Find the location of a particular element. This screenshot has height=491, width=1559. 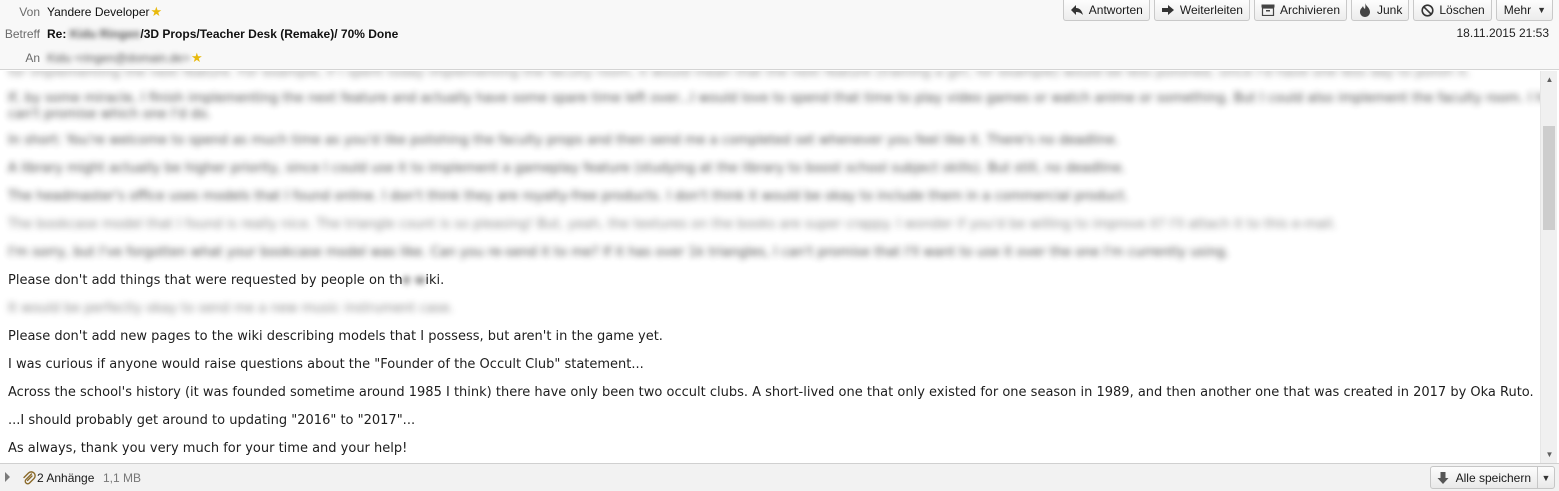

save-all-button: Alle speichern is located at coordinates (1484, 477).